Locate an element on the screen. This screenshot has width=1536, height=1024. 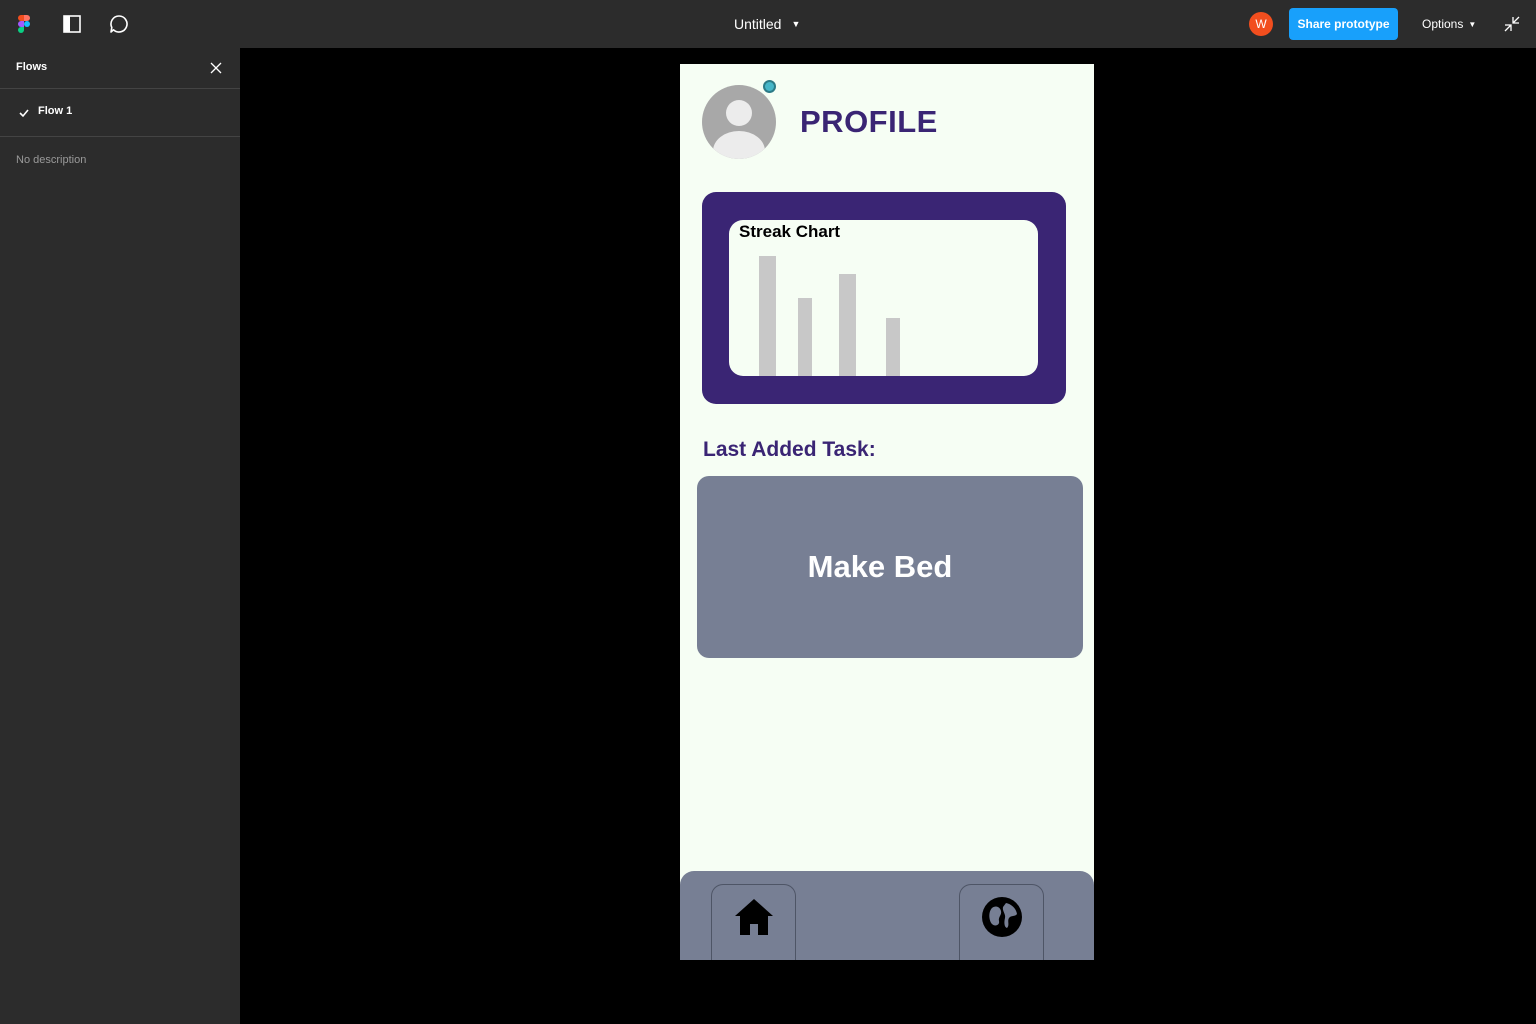
user-icon is located at coordinates (739, 129).